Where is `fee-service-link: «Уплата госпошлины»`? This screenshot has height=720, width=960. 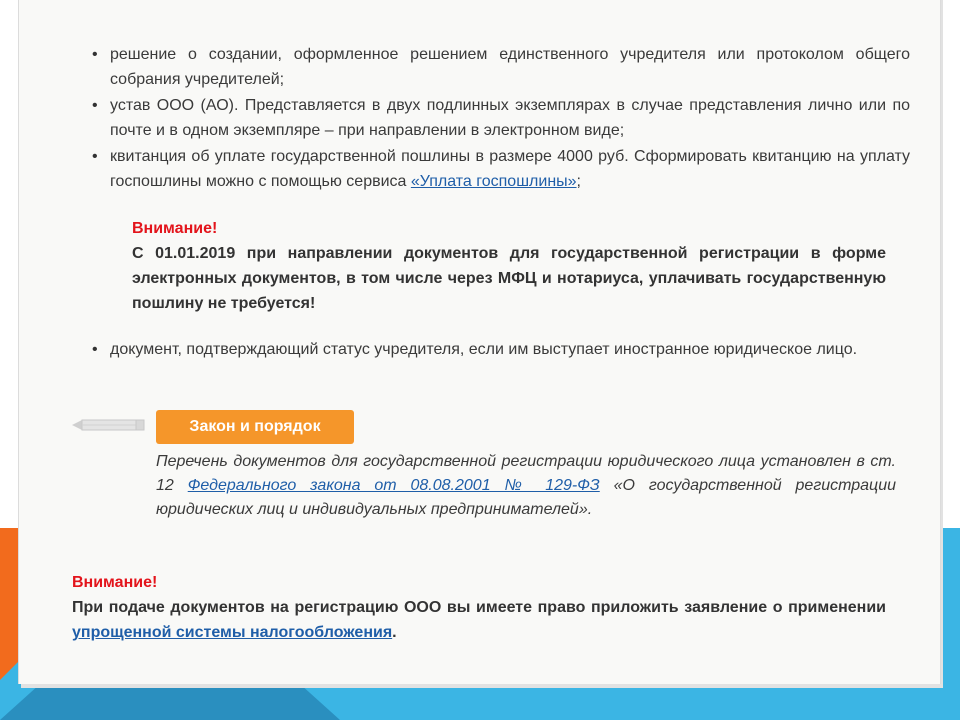 fee-service-link: «Уплата госпошлины» is located at coordinates (494, 181).